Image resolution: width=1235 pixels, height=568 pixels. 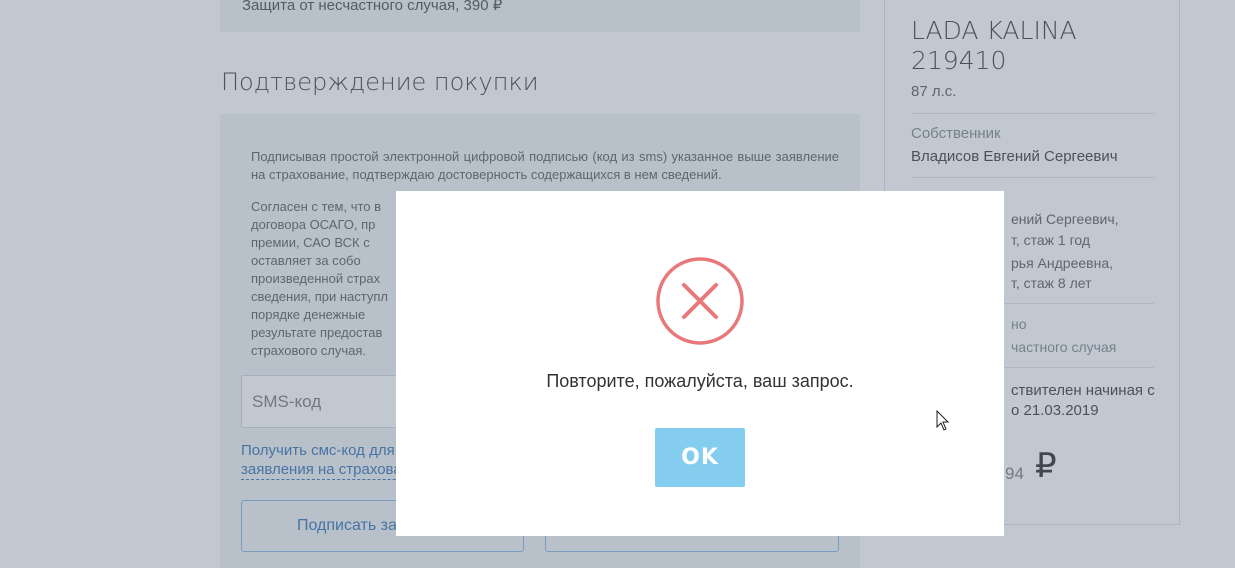 What do you see at coordinates (700, 381) in the screenshot?
I see `dialog-message: Повторите, пожалуйста, ваш запрос.` at bounding box center [700, 381].